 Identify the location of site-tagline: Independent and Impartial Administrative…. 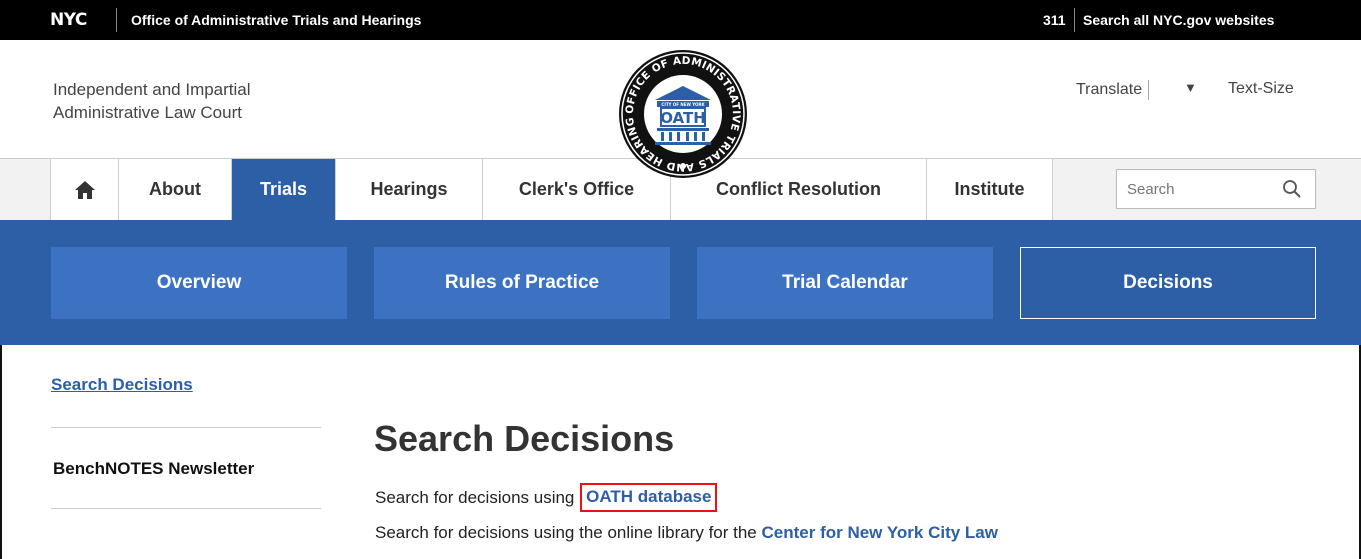
(152, 101).